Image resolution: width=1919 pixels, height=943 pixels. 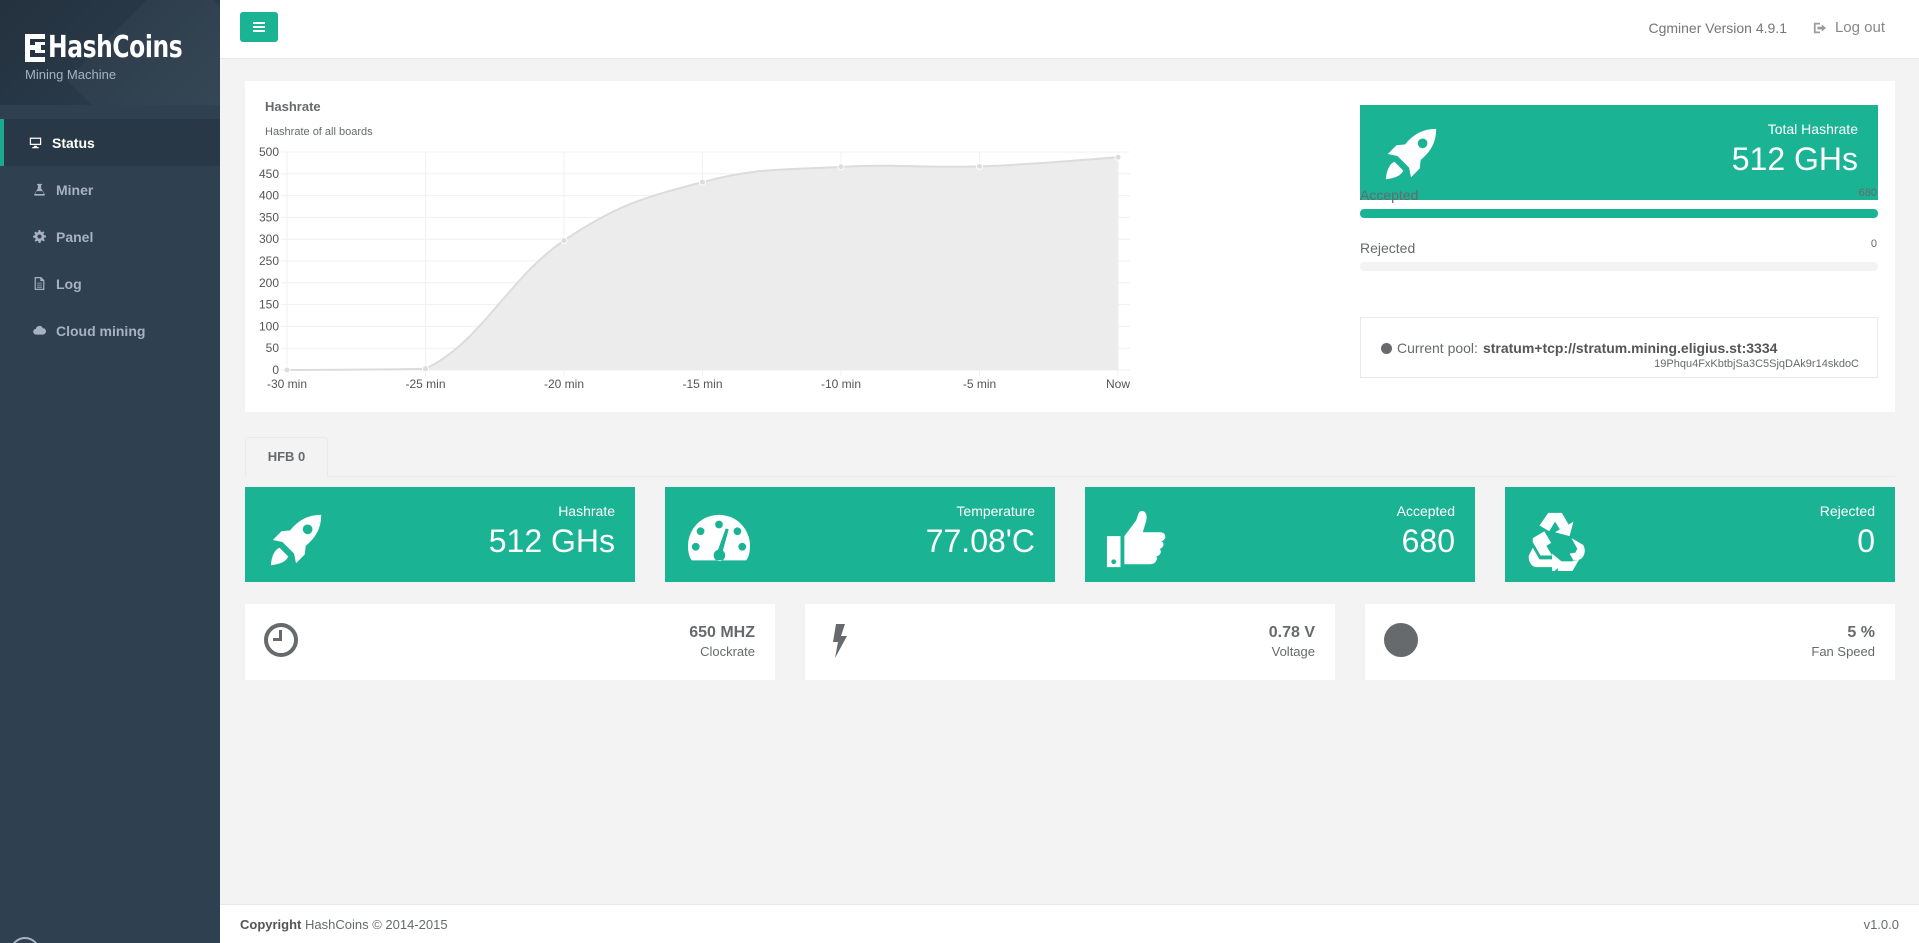 What do you see at coordinates (273, 348) in the screenshot?
I see `y-tick-label: 50` at bounding box center [273, 348].